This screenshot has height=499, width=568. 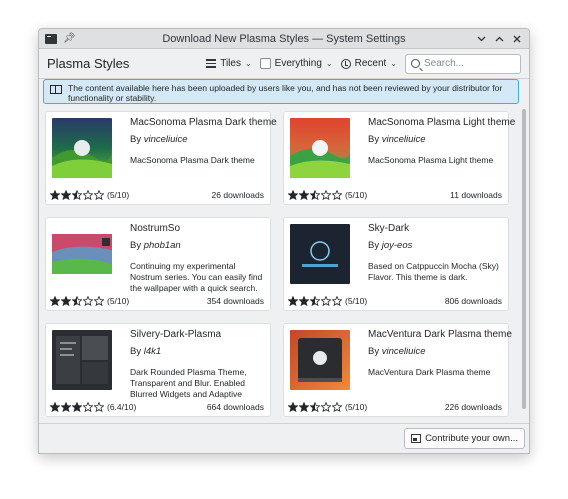 I want to click on view-mode-label: Tiles, so click(x=230, y=63).